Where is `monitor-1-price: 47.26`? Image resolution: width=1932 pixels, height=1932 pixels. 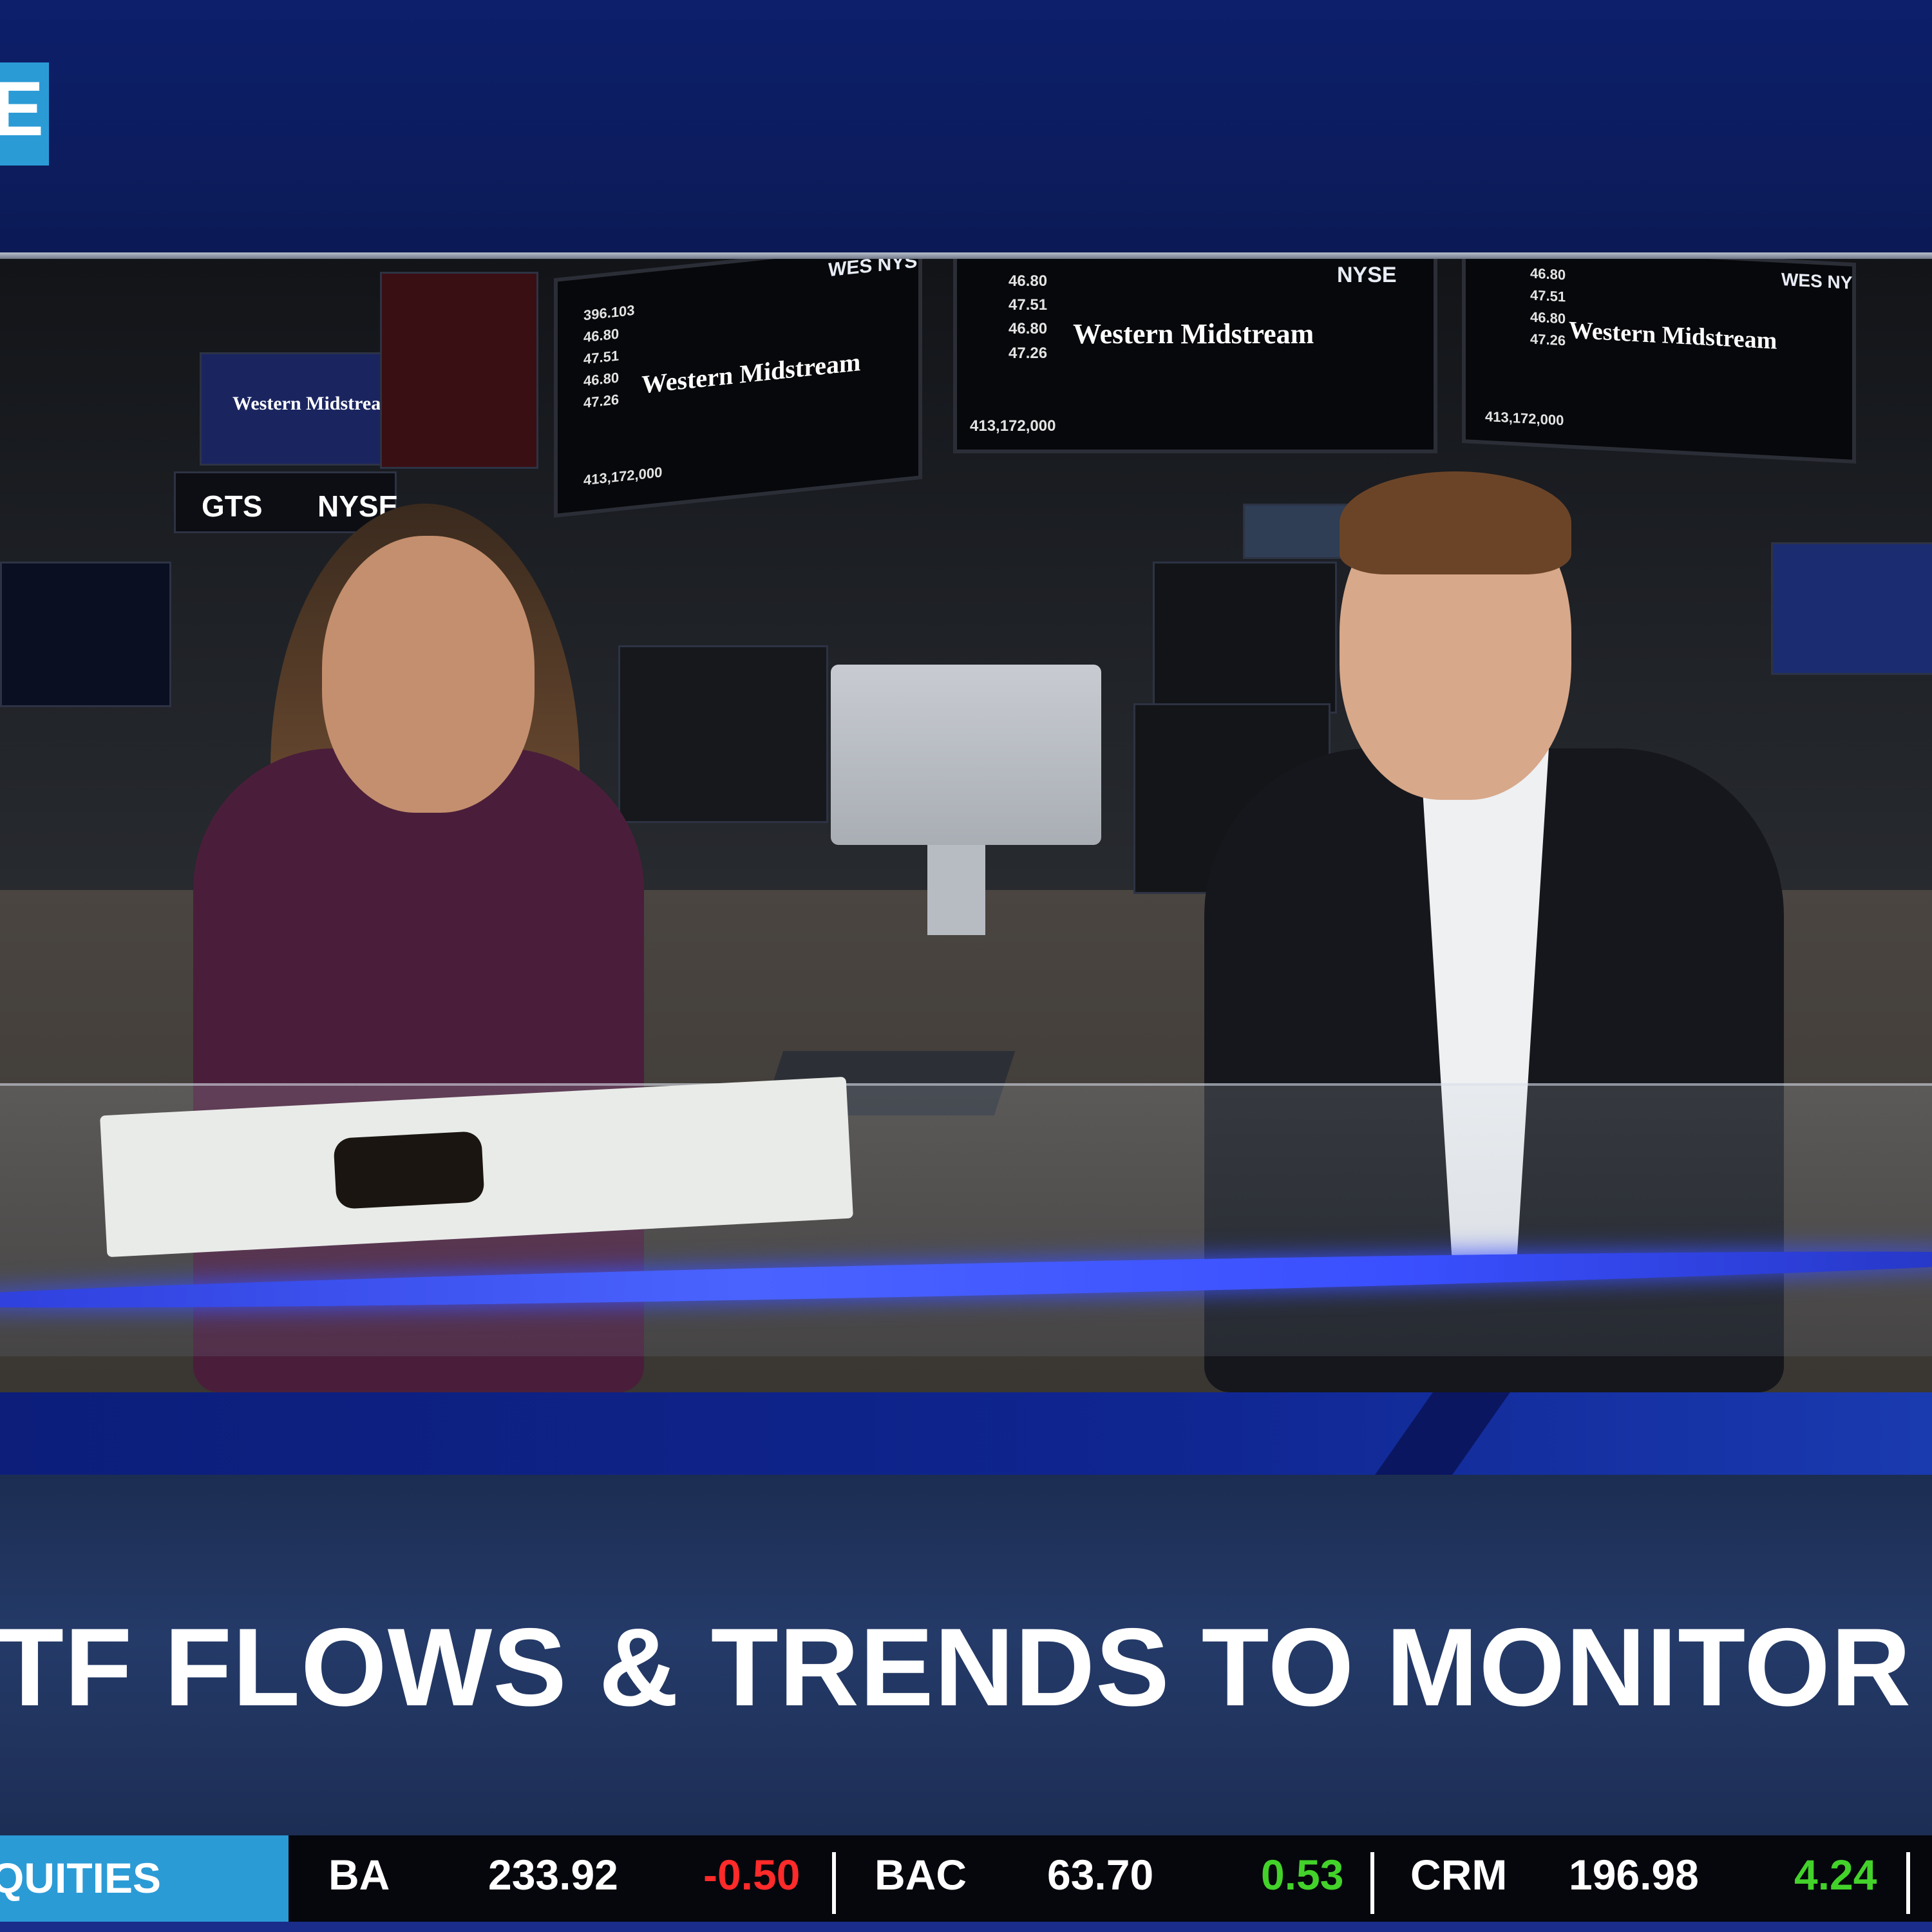
monitor-1-price: 47.26 is located at coordinates (602, 401).